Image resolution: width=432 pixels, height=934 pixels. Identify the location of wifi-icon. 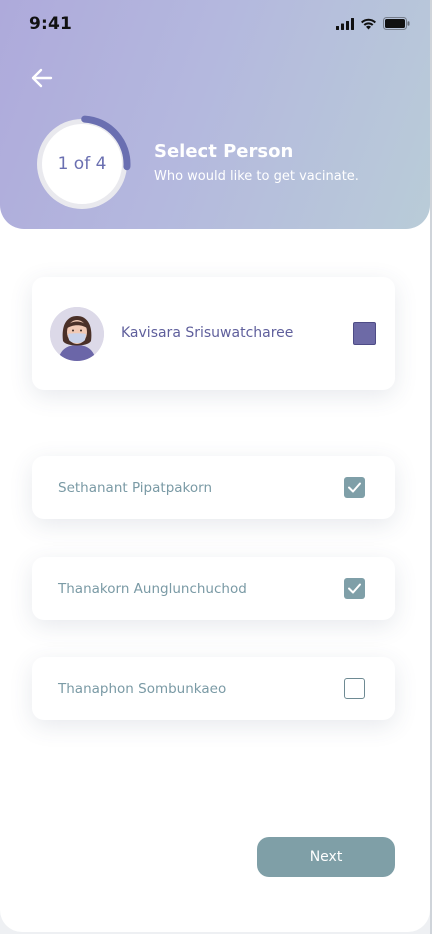
(368, 23).